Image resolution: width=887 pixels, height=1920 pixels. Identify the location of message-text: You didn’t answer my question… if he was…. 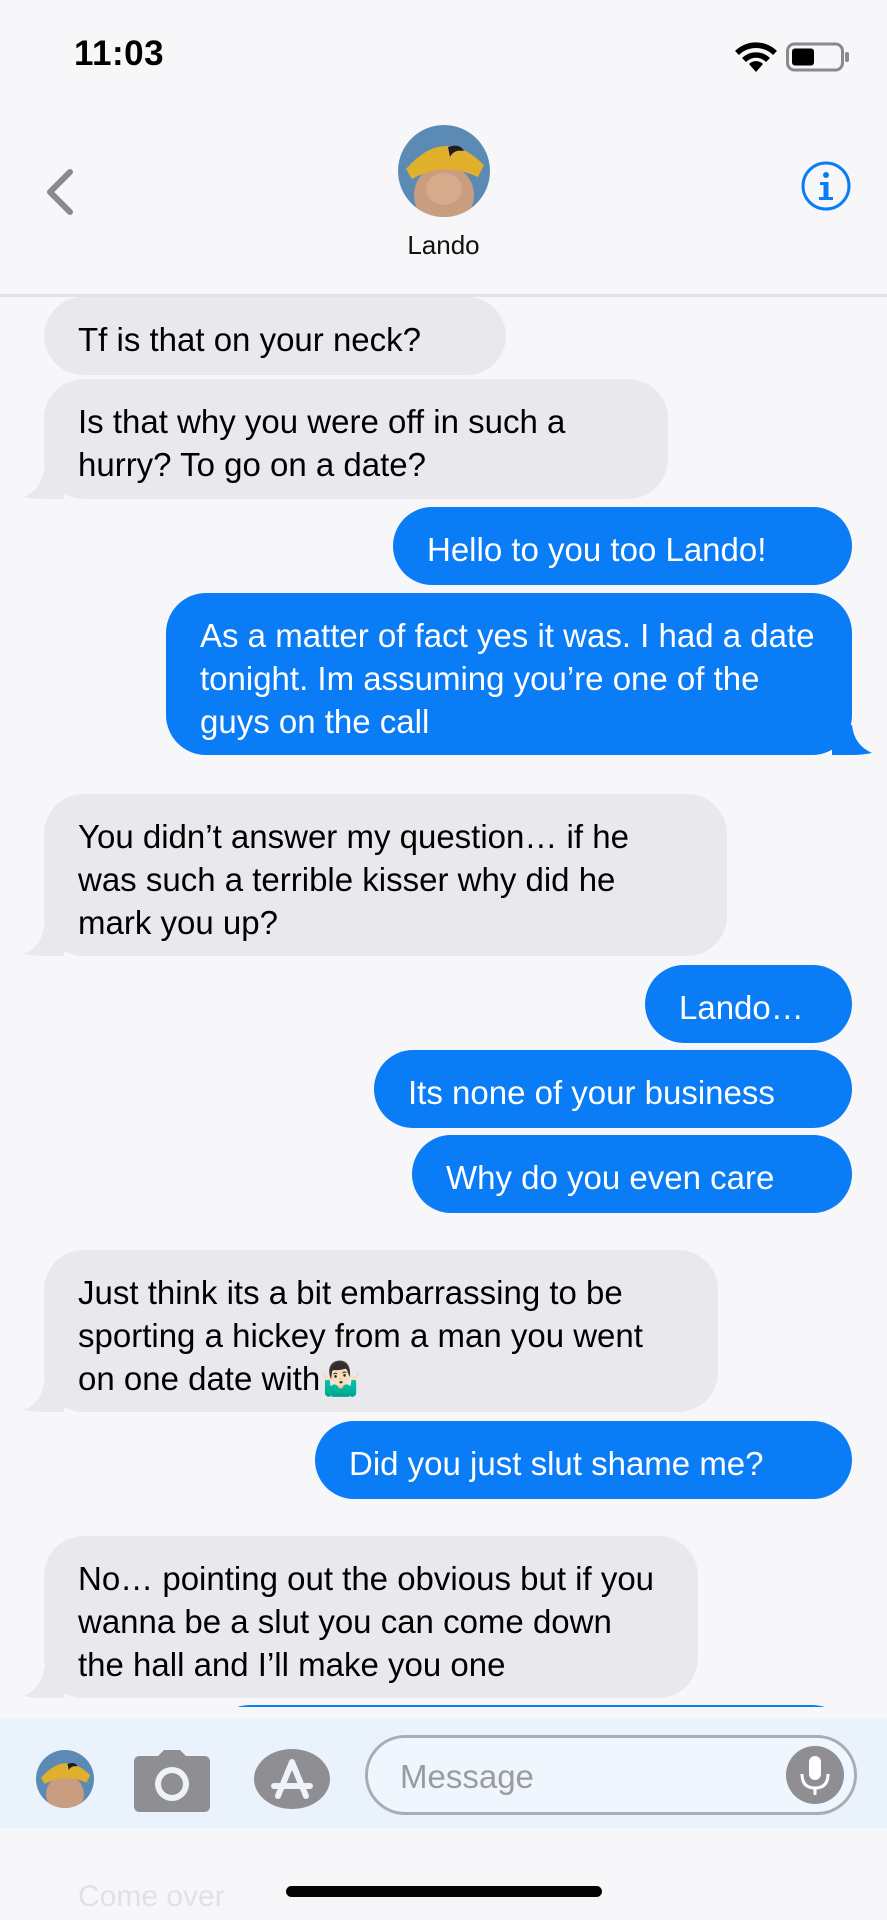
(353, 879).